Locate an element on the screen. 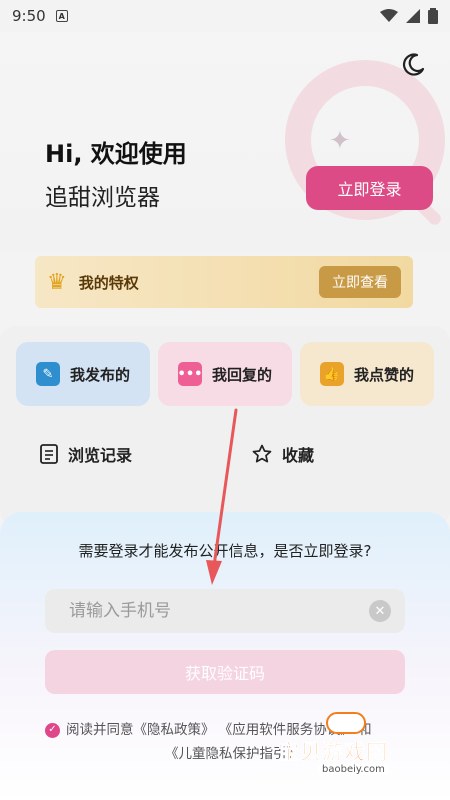 The width and height of the screenshot is (450, 800). agreement-prefix: 阅读并同意 is located at coordinates (100, 730).